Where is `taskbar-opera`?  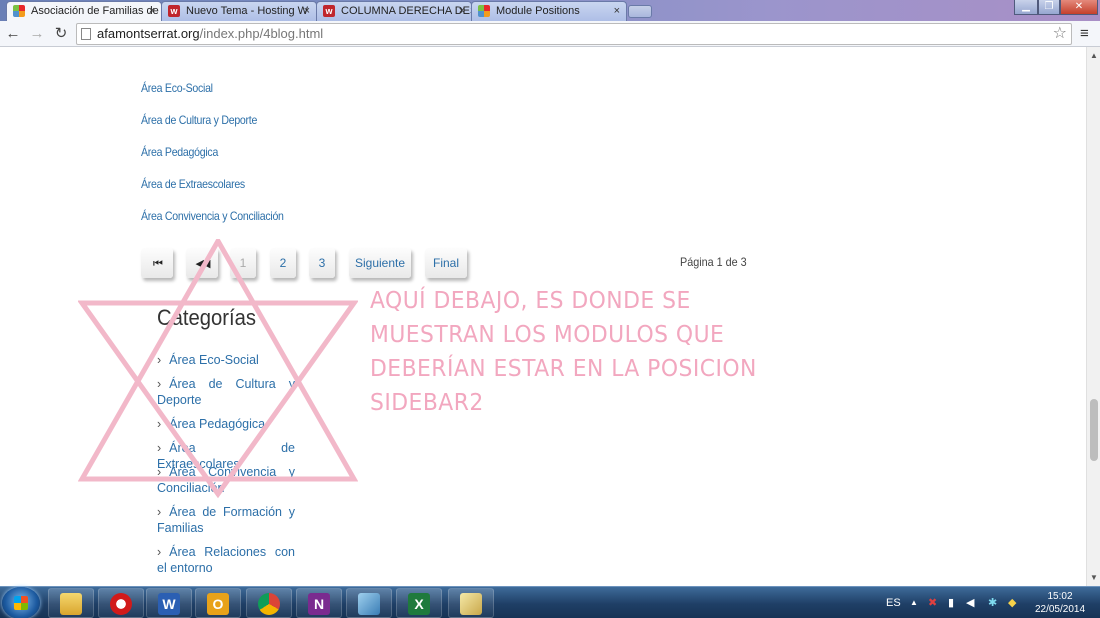 taskbar-opera is located at coordinates (121, 603).